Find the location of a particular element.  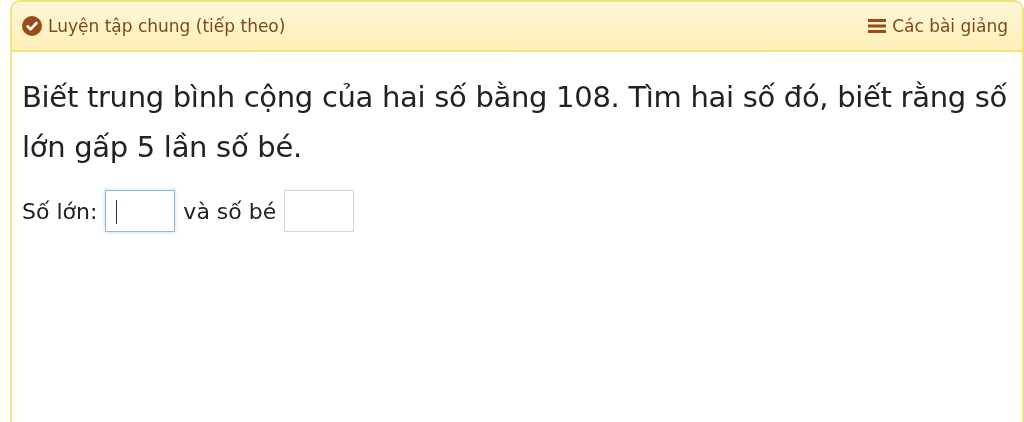

menu-icon is located at coordinates (877, 26).